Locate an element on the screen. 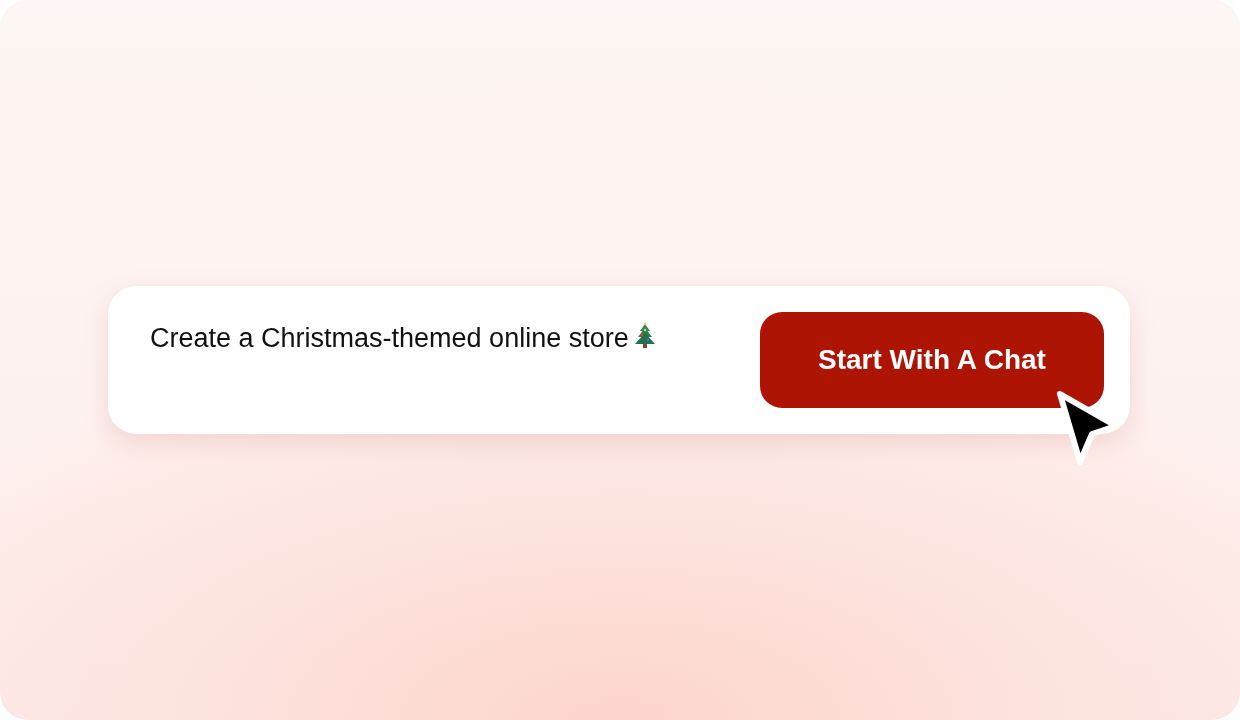 This screenshot has width=1240, height=720. start-chat-button: Start With A Chat is located at coordinates (932, 360).